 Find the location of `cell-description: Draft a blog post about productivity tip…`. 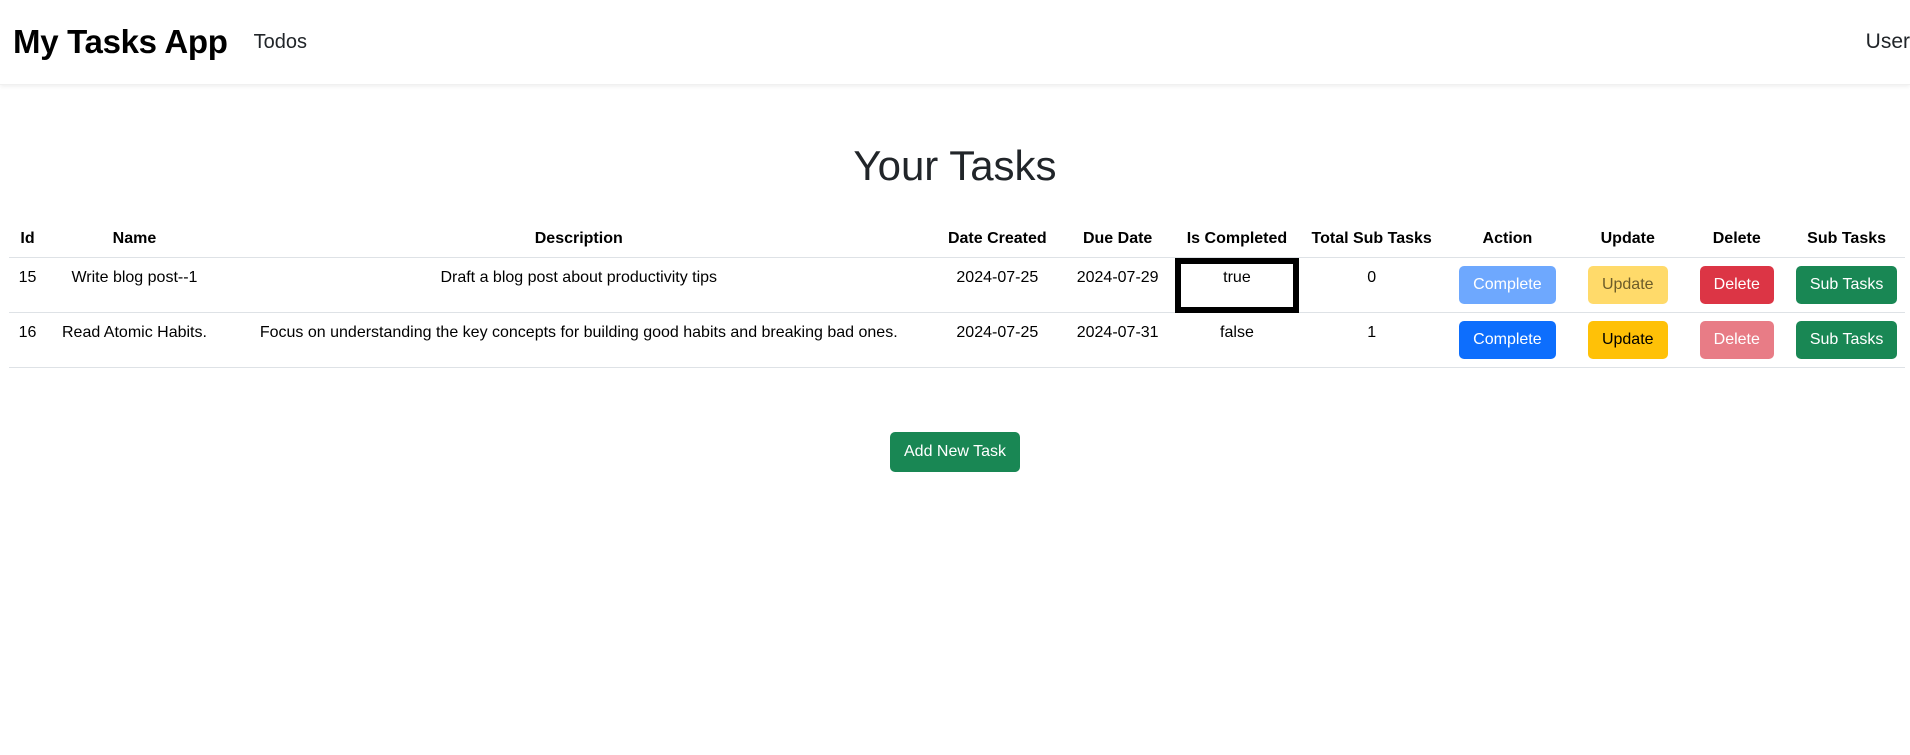

cell-description: Draft a blog post about productivity tip… is located at coordinates (578, 285).